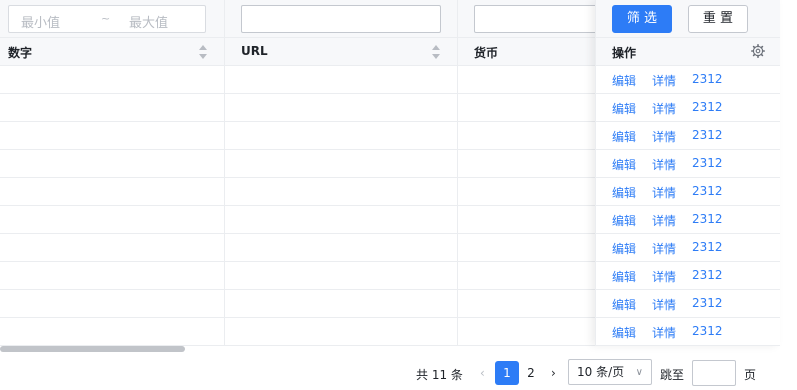 The width and height of the screenshot is (797, 390). Describe the element at coordinates (758, 51) in the screenshot. I see `gear-icon` at that location.